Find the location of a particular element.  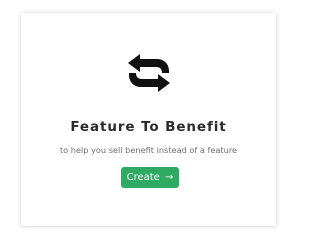

create-button: Create → is located at coordinates (150, 177).